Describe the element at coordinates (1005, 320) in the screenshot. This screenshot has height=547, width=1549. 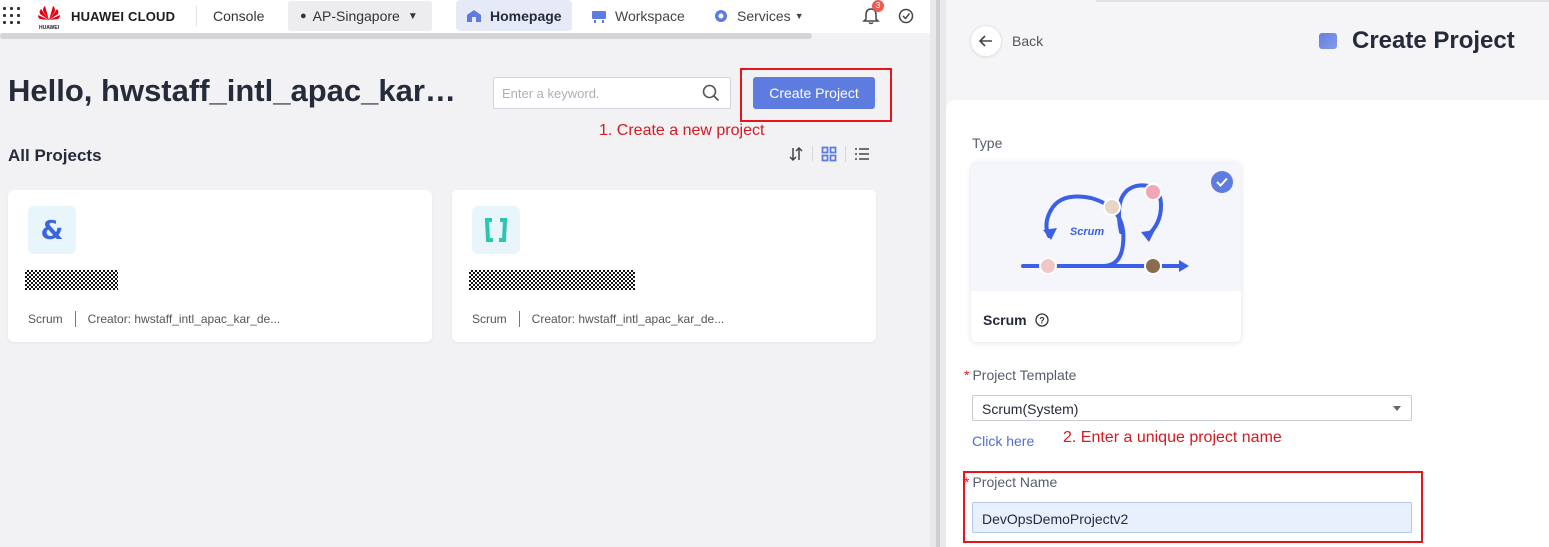
I see `type-option-text: Scrum` at that location.